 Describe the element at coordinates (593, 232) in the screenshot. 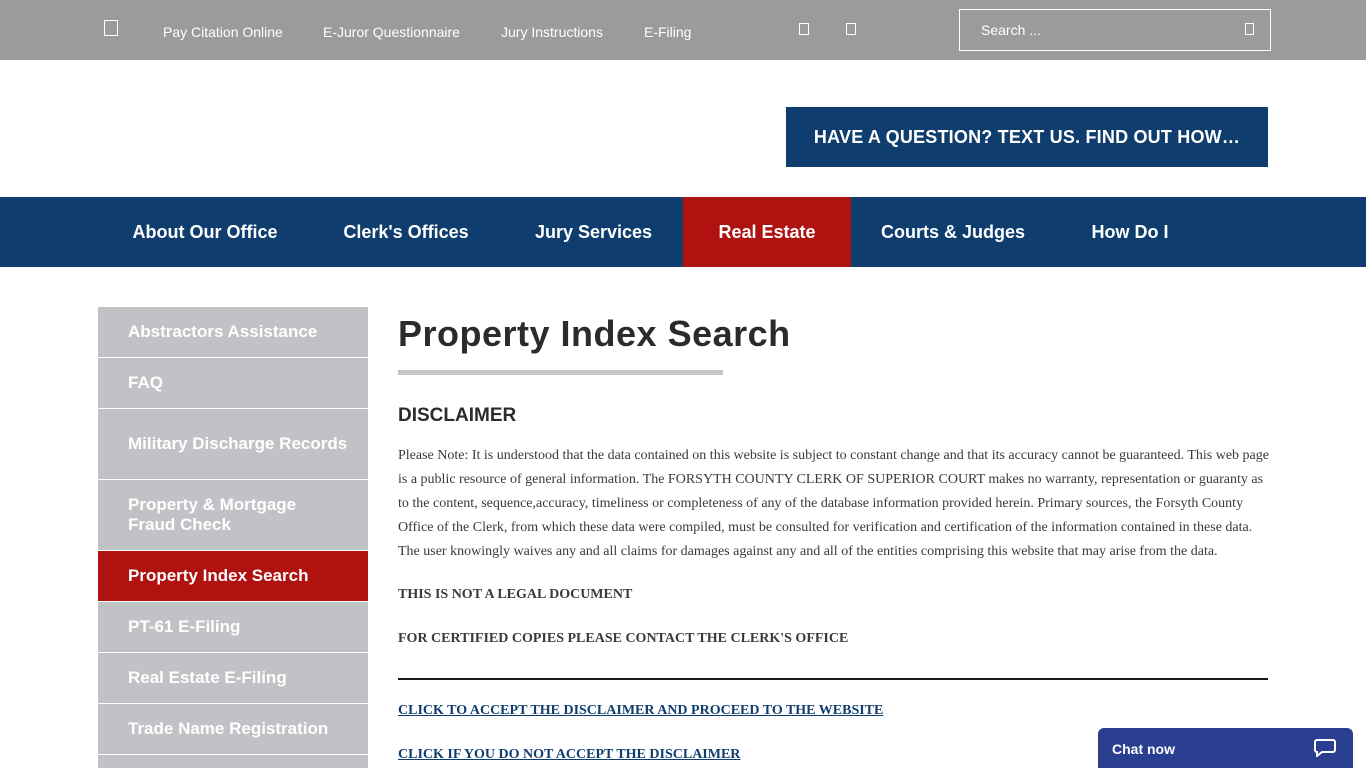

I see `nav-item-jury-services: Jury Services` at that location.